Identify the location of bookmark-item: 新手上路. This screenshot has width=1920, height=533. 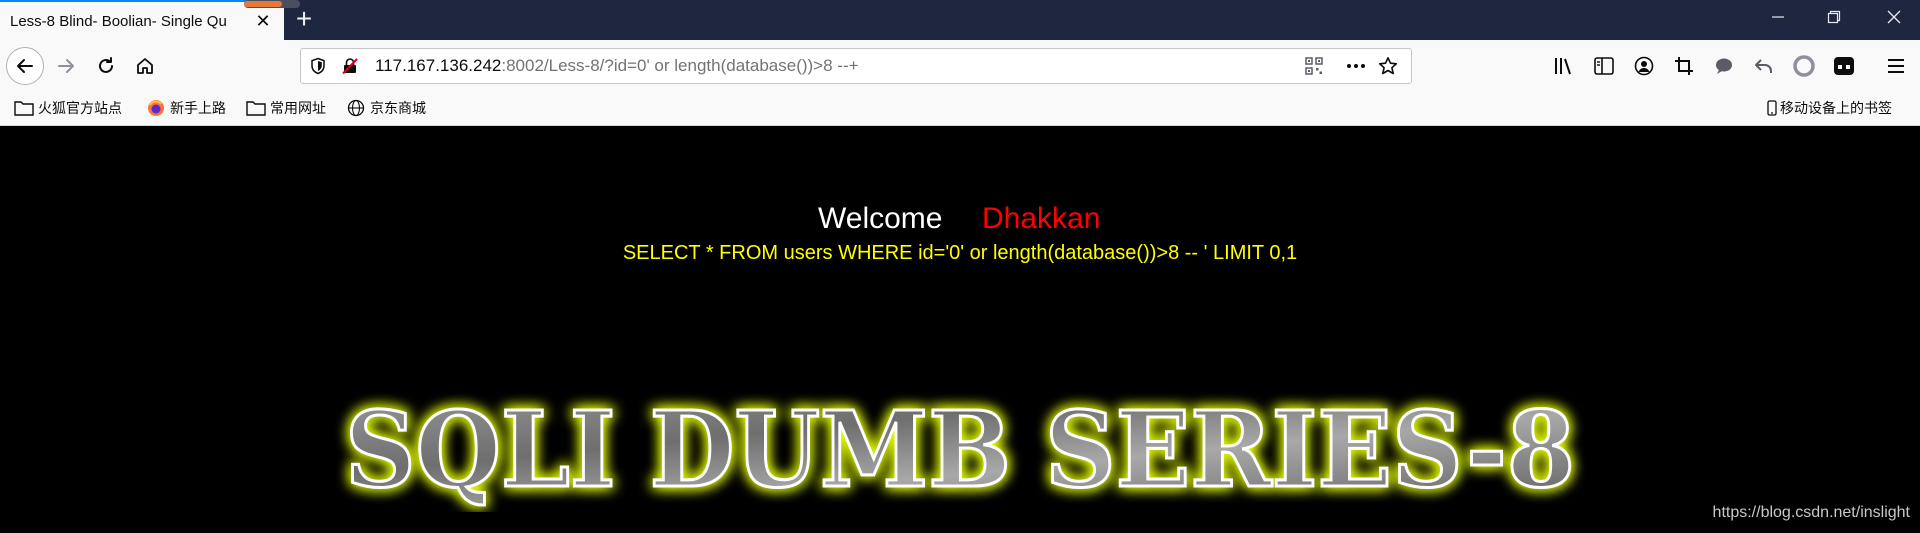
(186, 108).